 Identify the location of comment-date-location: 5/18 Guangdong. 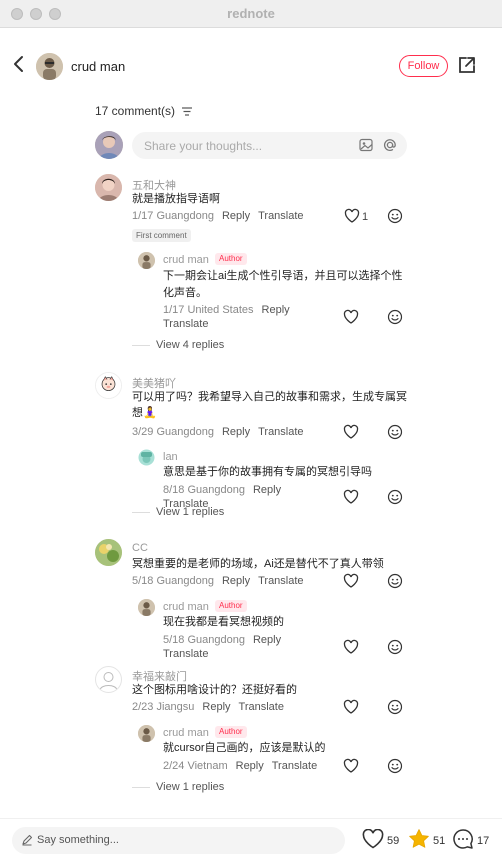
(173, 581).